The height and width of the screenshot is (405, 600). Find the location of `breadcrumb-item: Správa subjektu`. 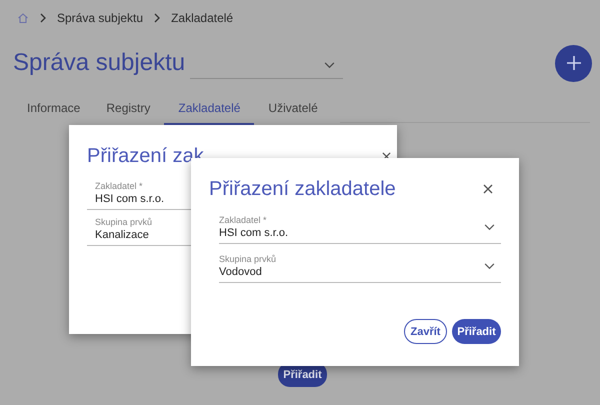

breadcrumb-item: Správa subjektu is located at coordinates (100, 18).